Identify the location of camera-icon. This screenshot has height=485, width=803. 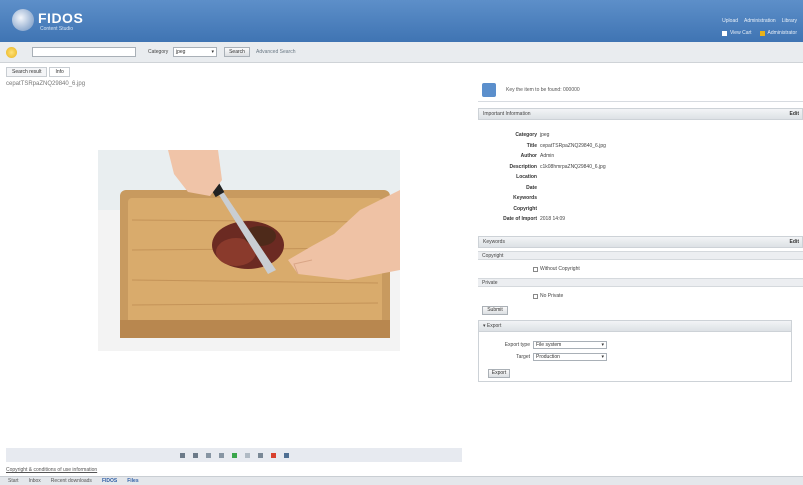
(489, 89).